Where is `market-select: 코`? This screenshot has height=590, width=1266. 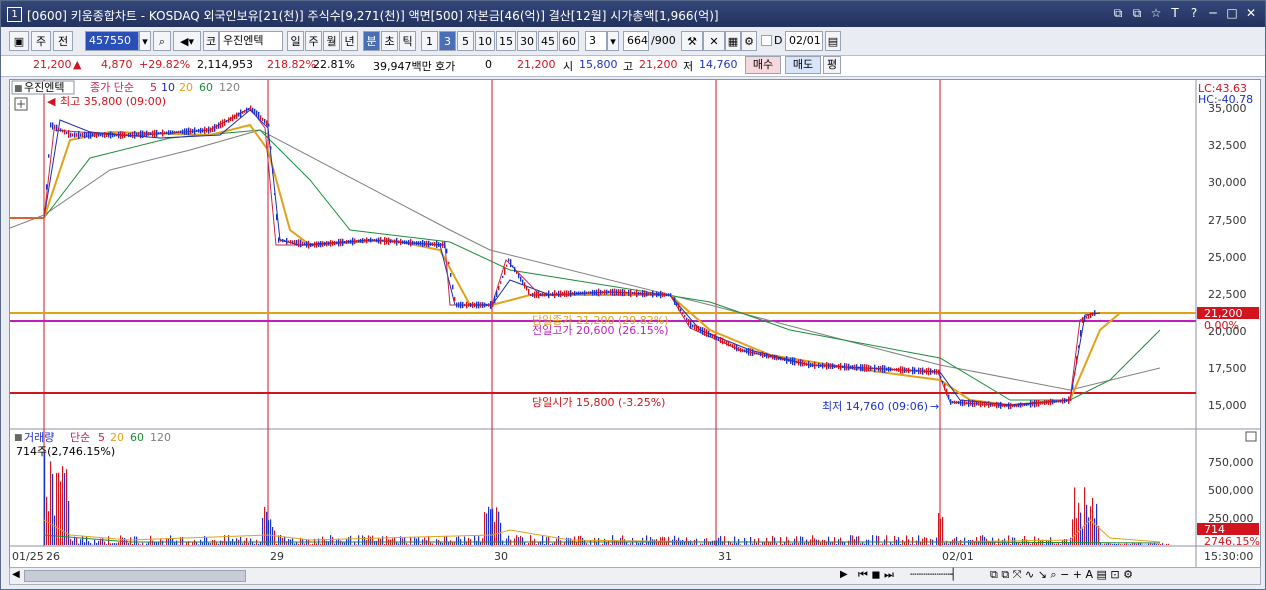 market-select: 코 is located at coordinates (211, 41).